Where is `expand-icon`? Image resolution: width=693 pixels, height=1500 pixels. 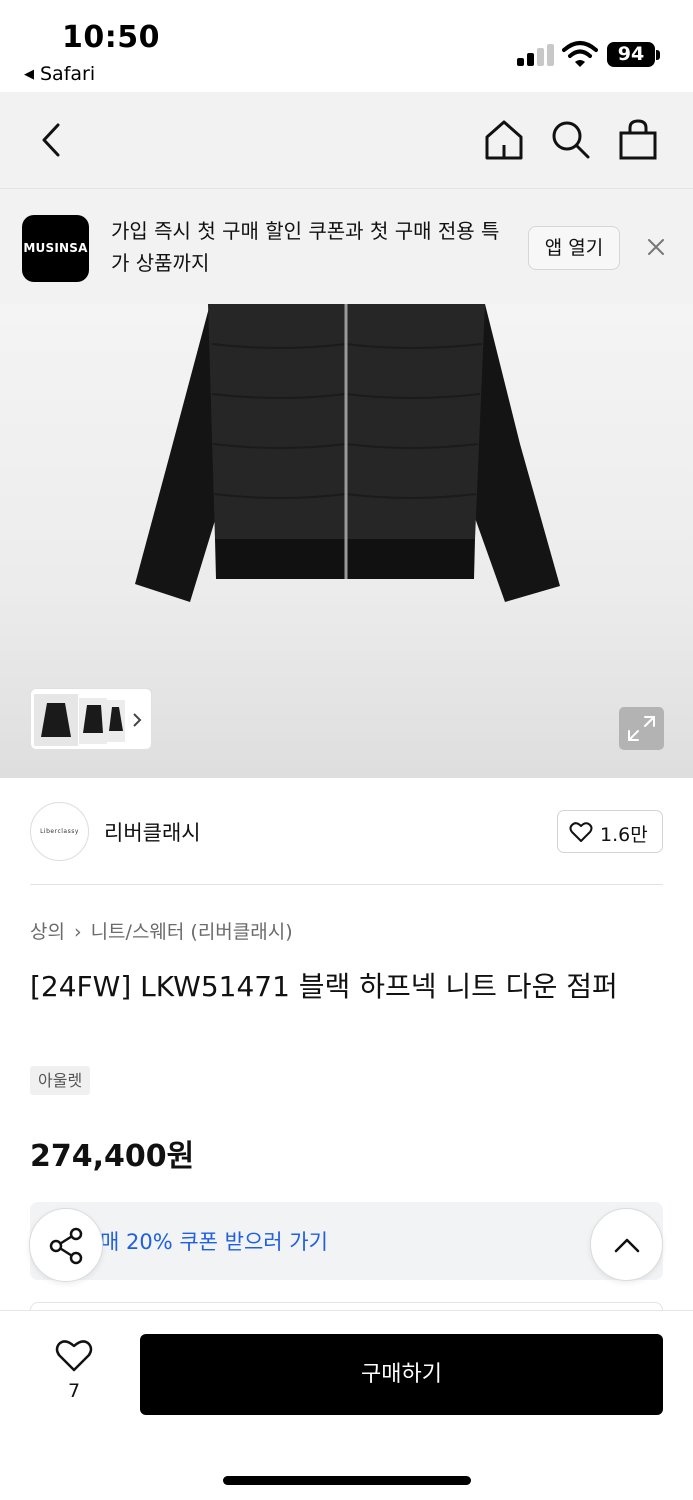
expand-icon is located at coordinates (641, 728).